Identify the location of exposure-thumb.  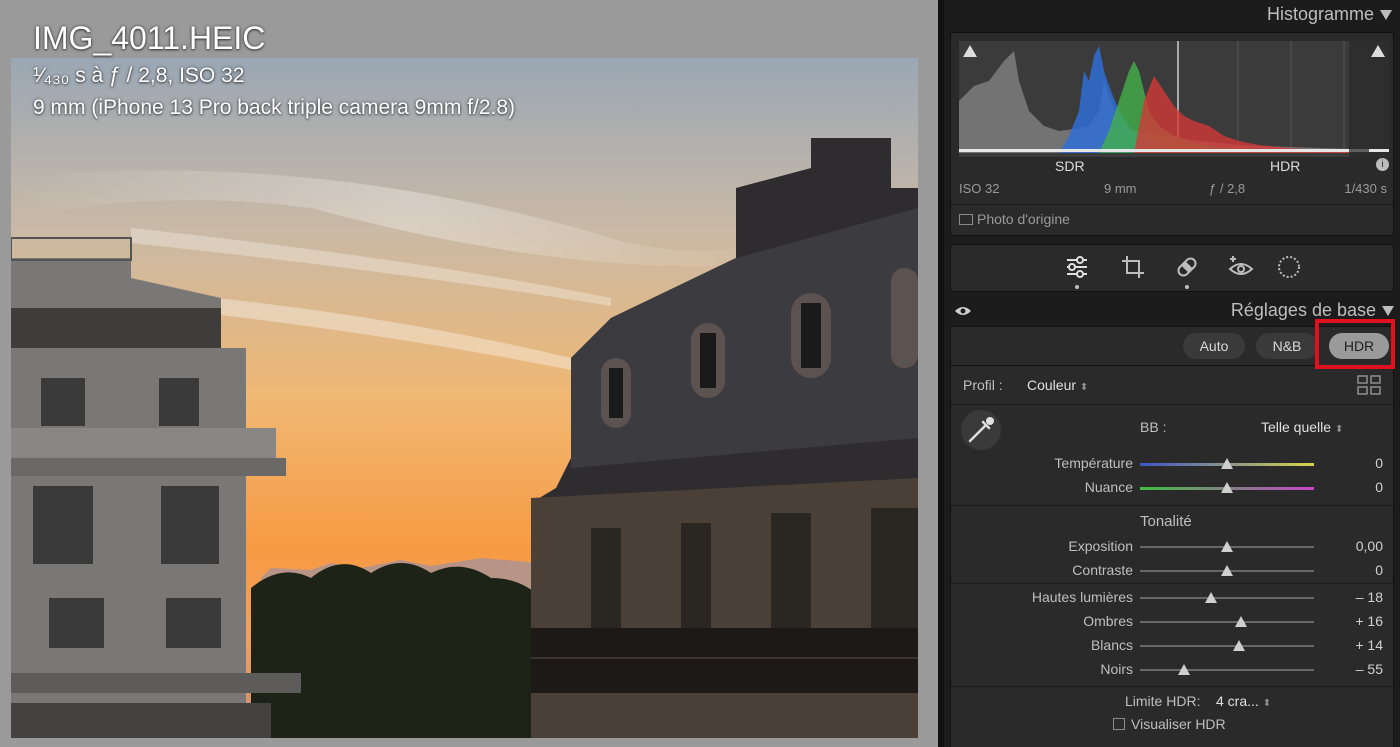
(1227, 546).